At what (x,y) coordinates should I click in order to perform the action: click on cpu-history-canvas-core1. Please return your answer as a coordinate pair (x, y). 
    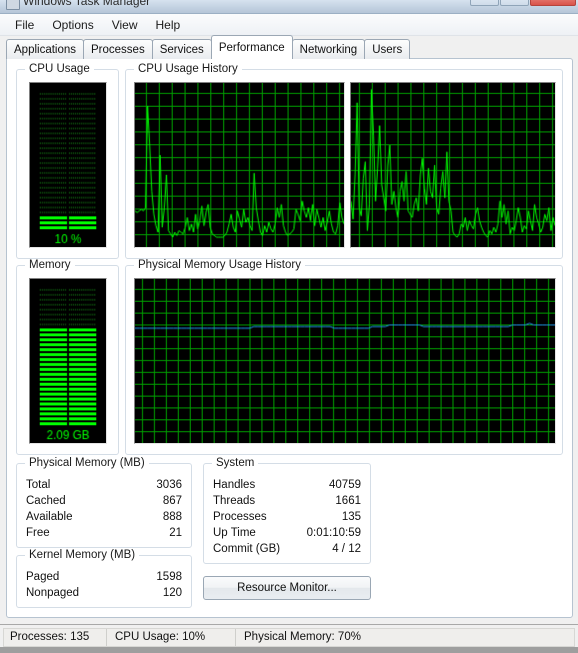
    Looking at the image, I should click on (453, 165).